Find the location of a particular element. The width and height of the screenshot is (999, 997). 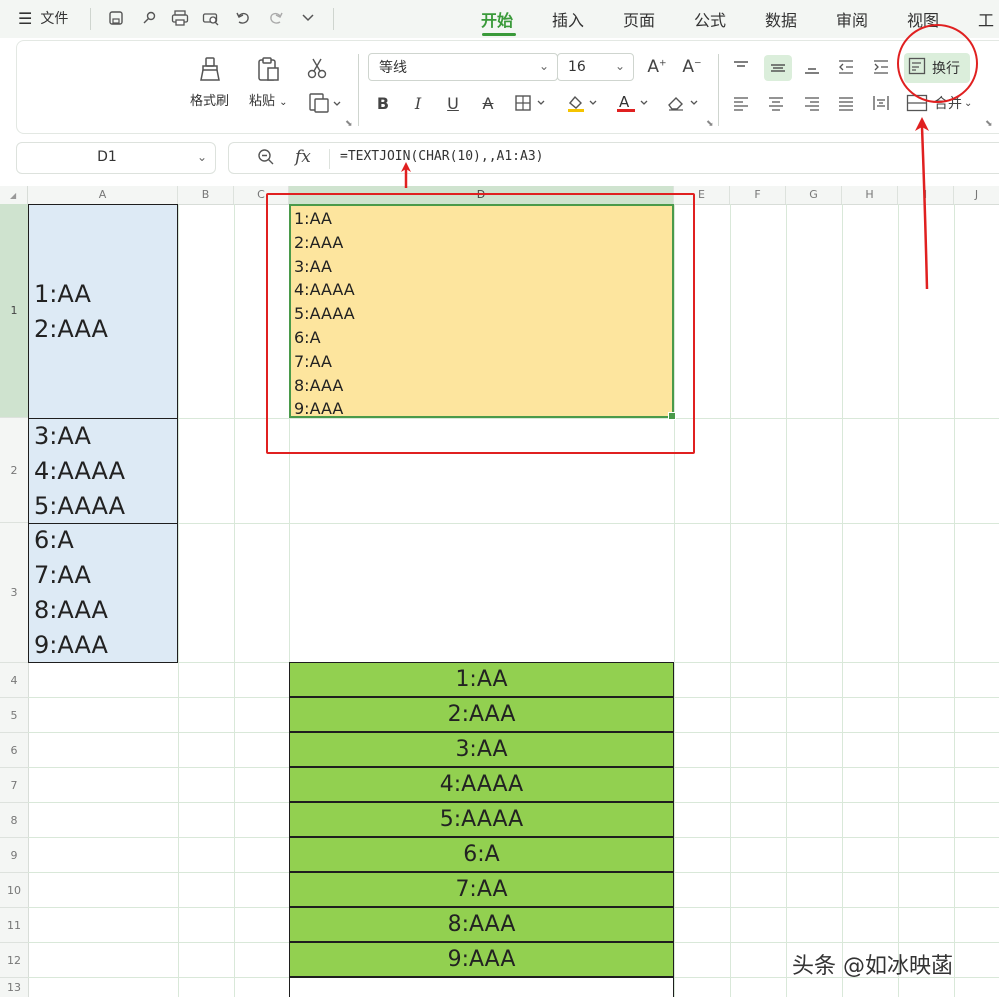

alignment-group-launcher: ⬊ is located at coordinates (989, 124).